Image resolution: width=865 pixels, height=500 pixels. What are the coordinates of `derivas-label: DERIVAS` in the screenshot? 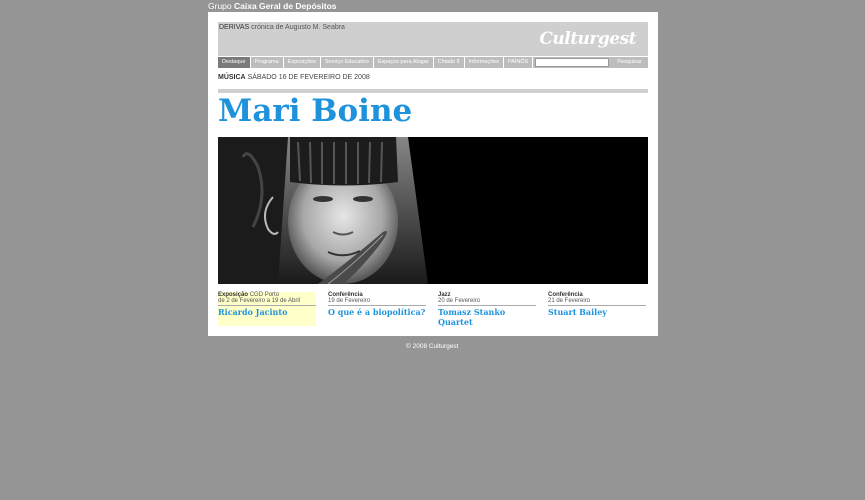 It's located at (234, 27).